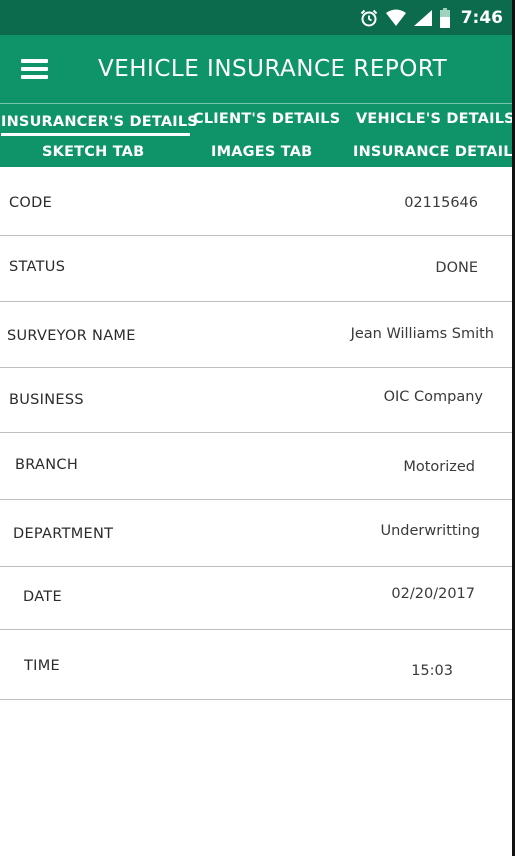 The height and width of the screenshot is (856, 515). I want to click on detail-value: 15:03, so click(432, 671).